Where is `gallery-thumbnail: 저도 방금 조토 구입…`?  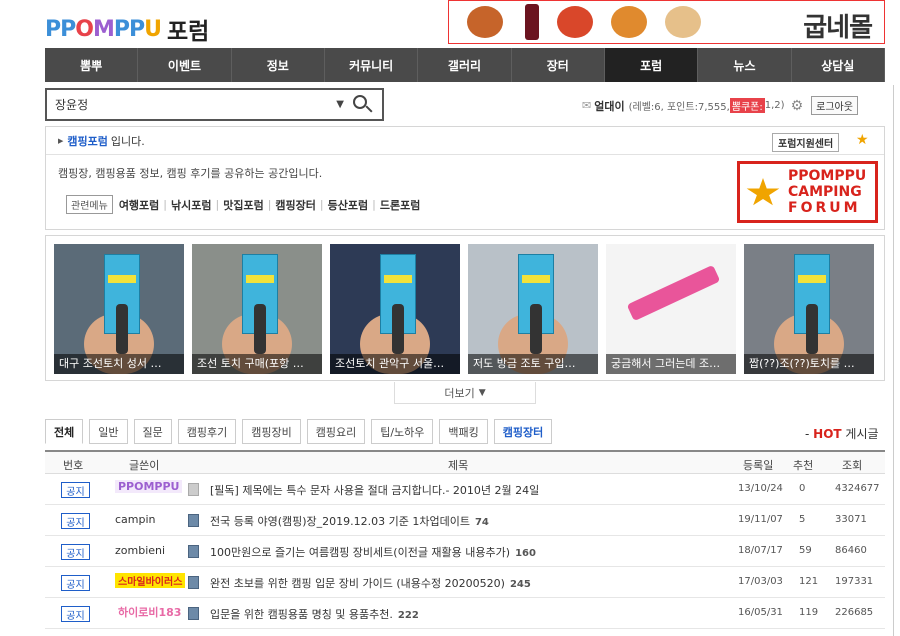
gallery-thumbnail: 저도 방금 조토 구입… is located at coordinates (533, 309).